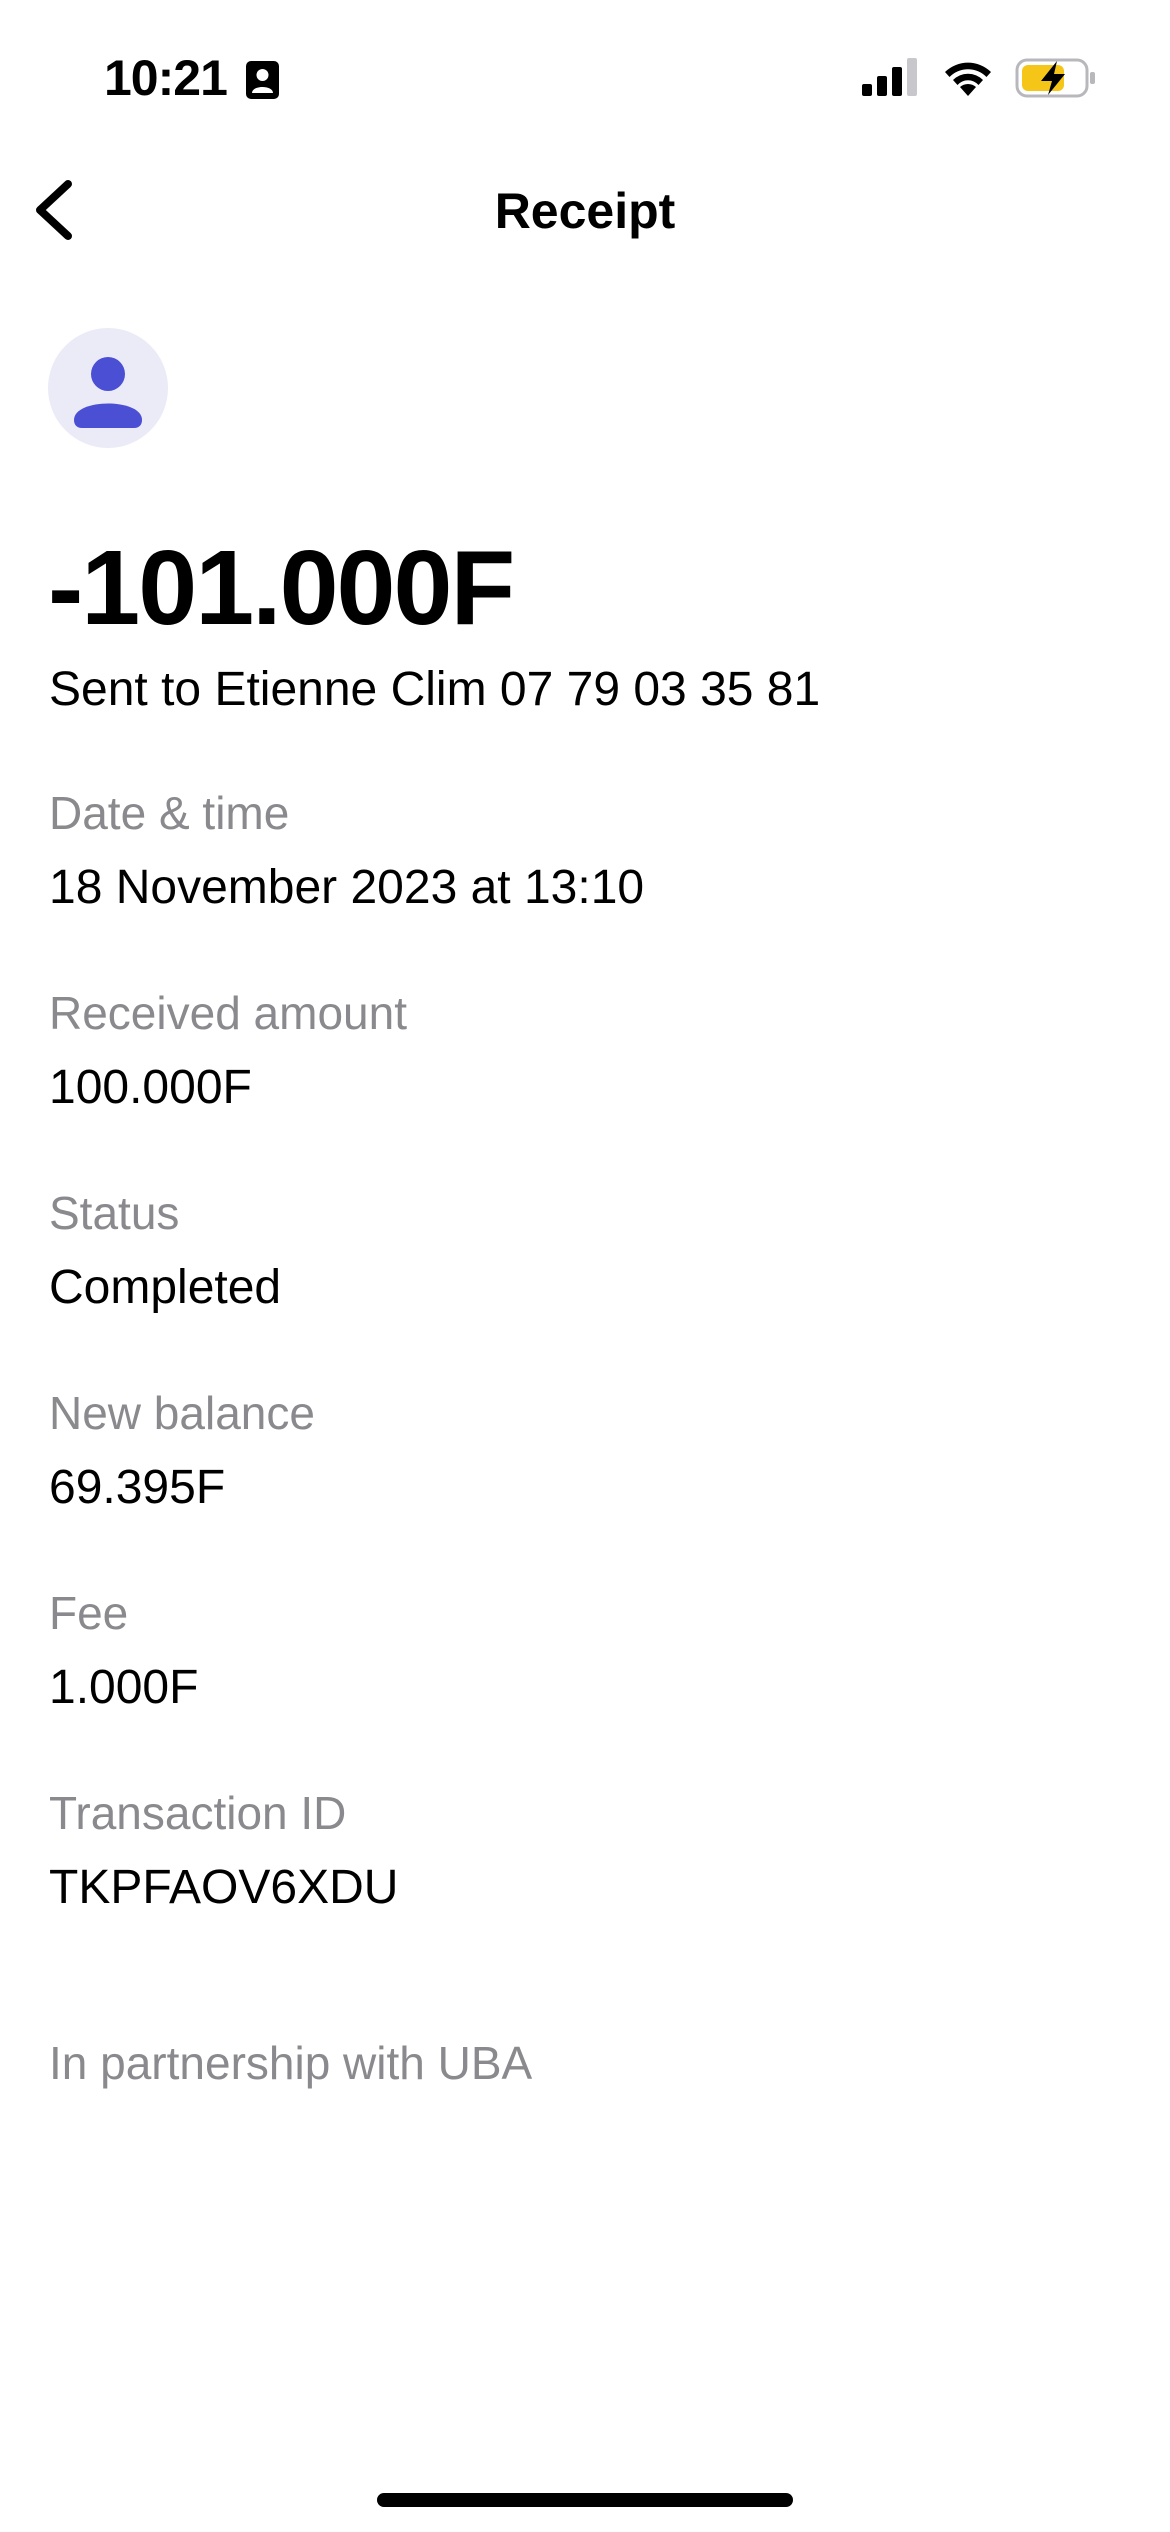  What do you see at coordinates (281, 588) in the screenshot?
I see `transaction-amount: -101.000F` at bounding box center [281, 588].